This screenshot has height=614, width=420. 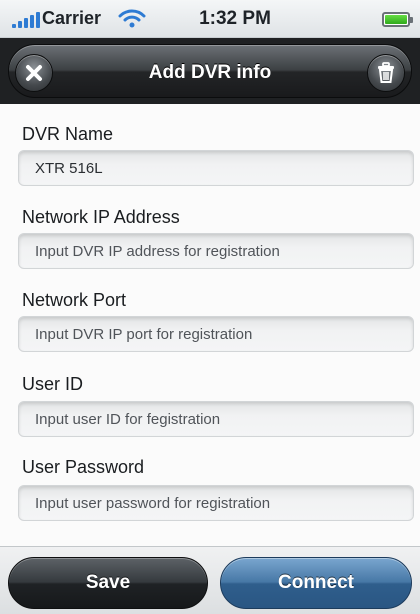 I want to click on nav-bar: Add DVR info, so click(x=210, y=71).